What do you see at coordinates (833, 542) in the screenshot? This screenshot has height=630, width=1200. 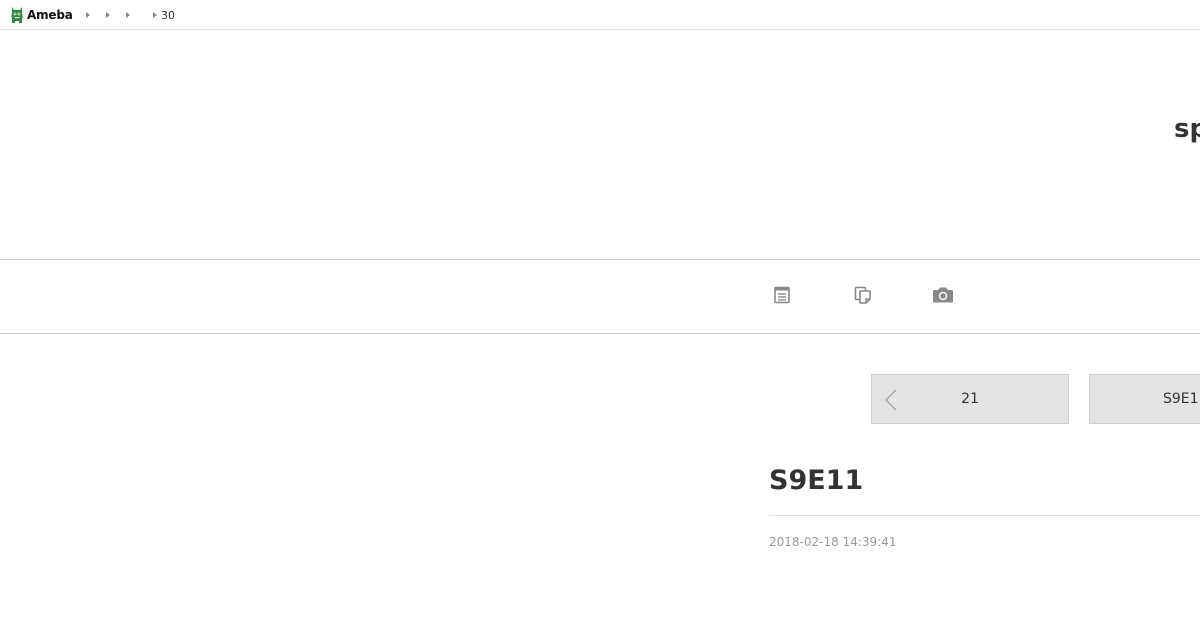 I see `entry-date: 2018-02-18 14:39:41` at bounding box center [833, 542].